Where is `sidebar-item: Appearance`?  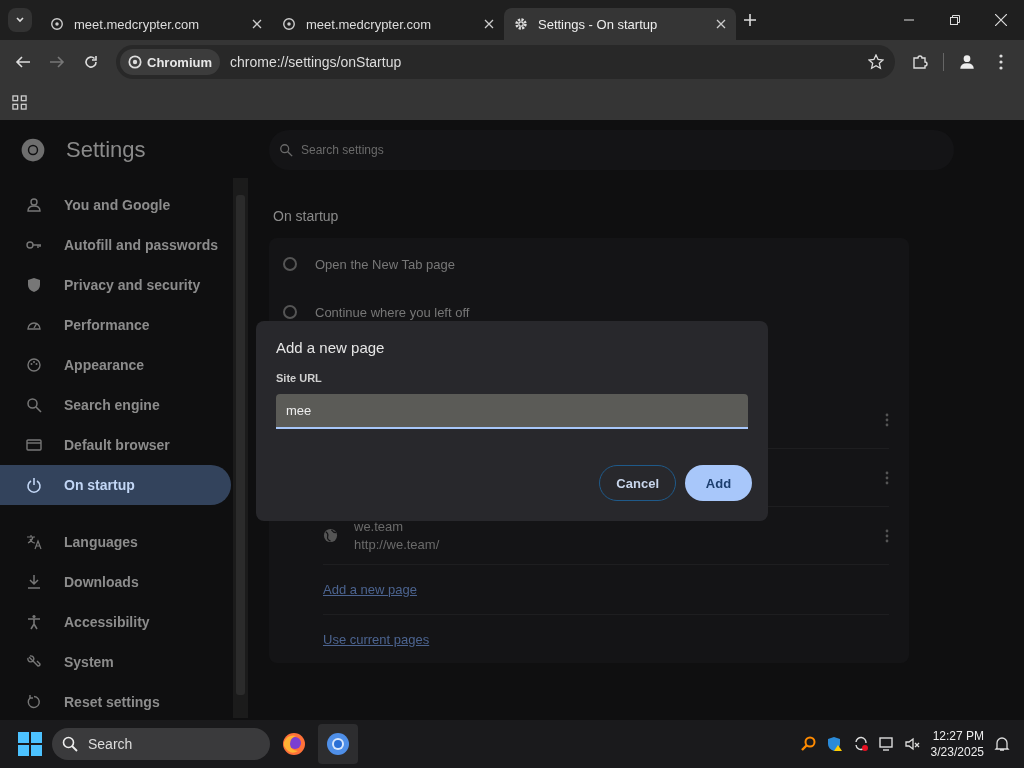 sidebar-item: Appearance is located at coordinates (115, 365).